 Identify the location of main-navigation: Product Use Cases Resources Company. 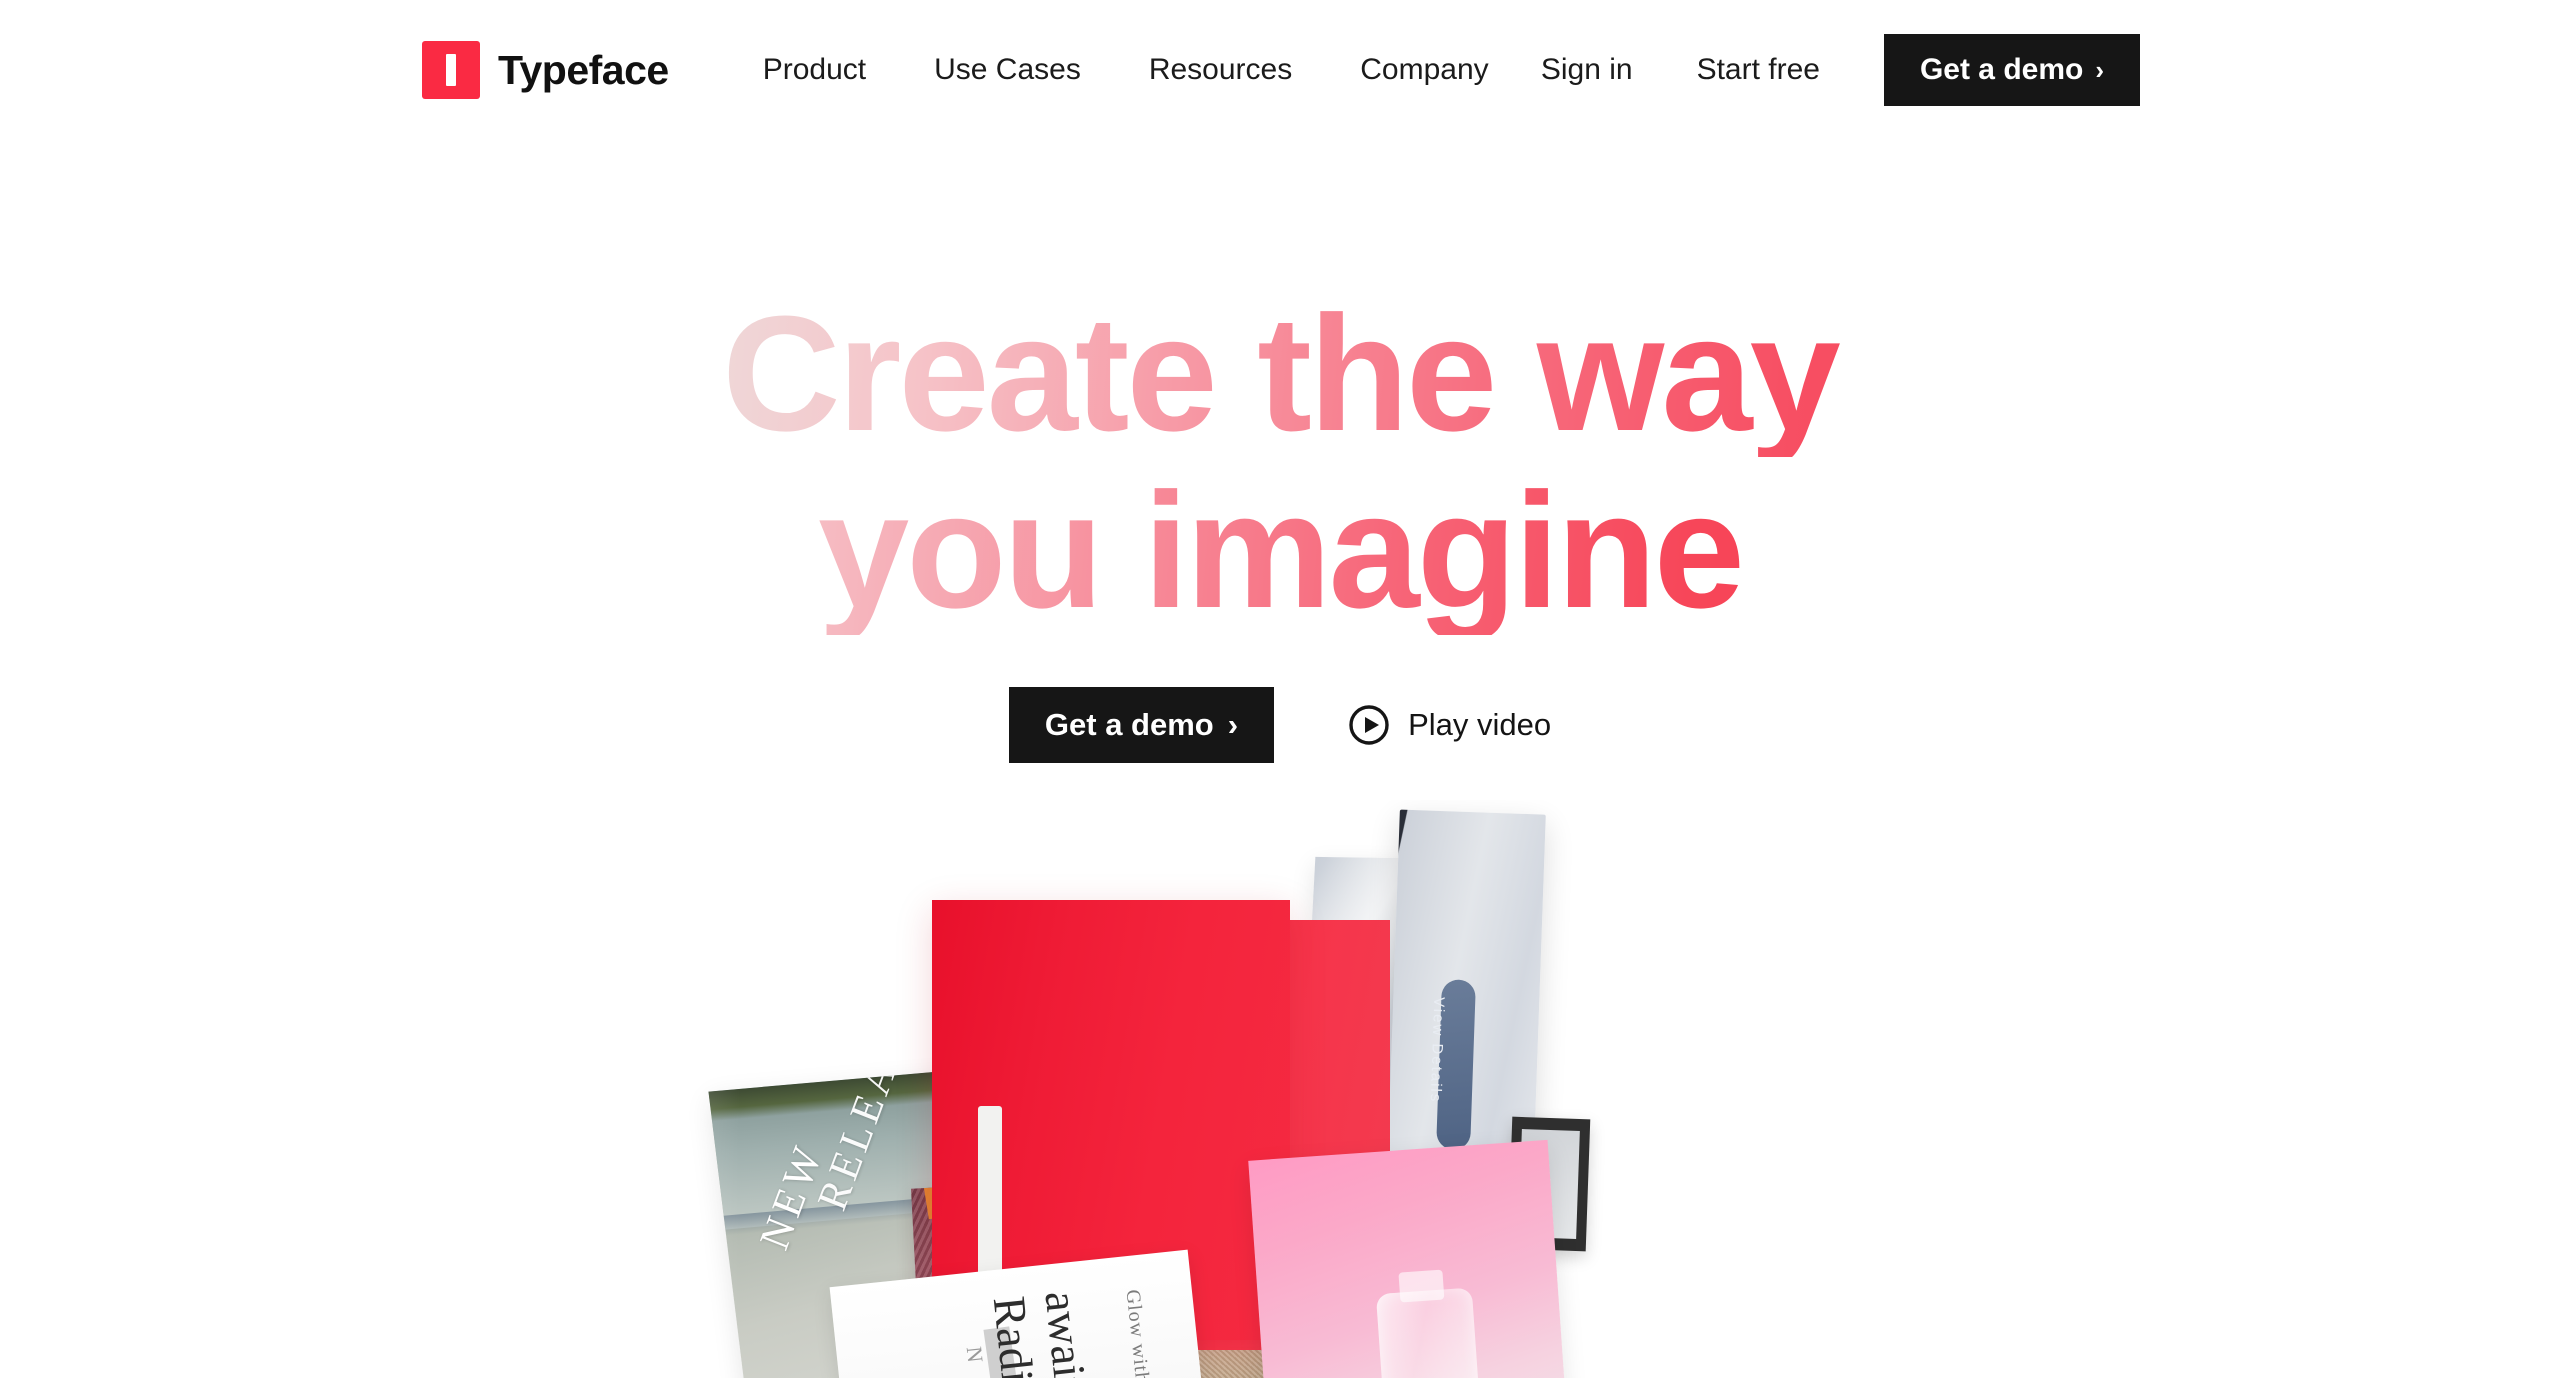
(1126, 70).